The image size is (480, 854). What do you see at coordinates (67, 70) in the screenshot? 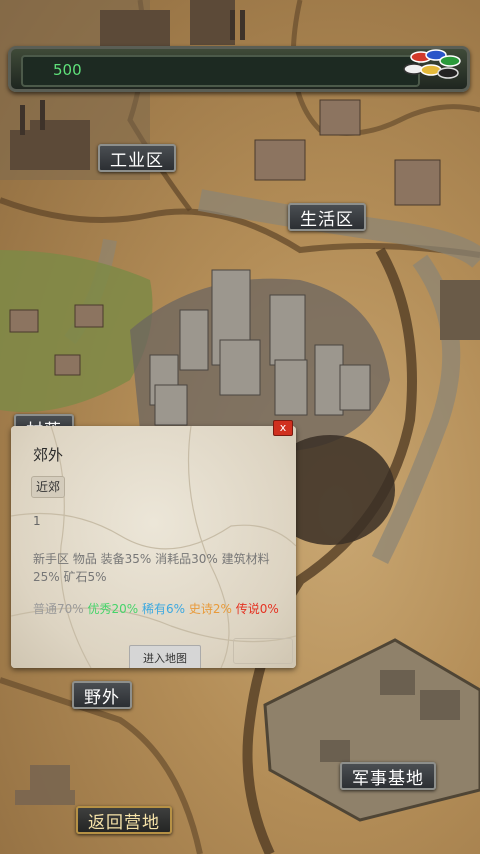
I see `gold-amount: 500` at bounding box center [67, 70].